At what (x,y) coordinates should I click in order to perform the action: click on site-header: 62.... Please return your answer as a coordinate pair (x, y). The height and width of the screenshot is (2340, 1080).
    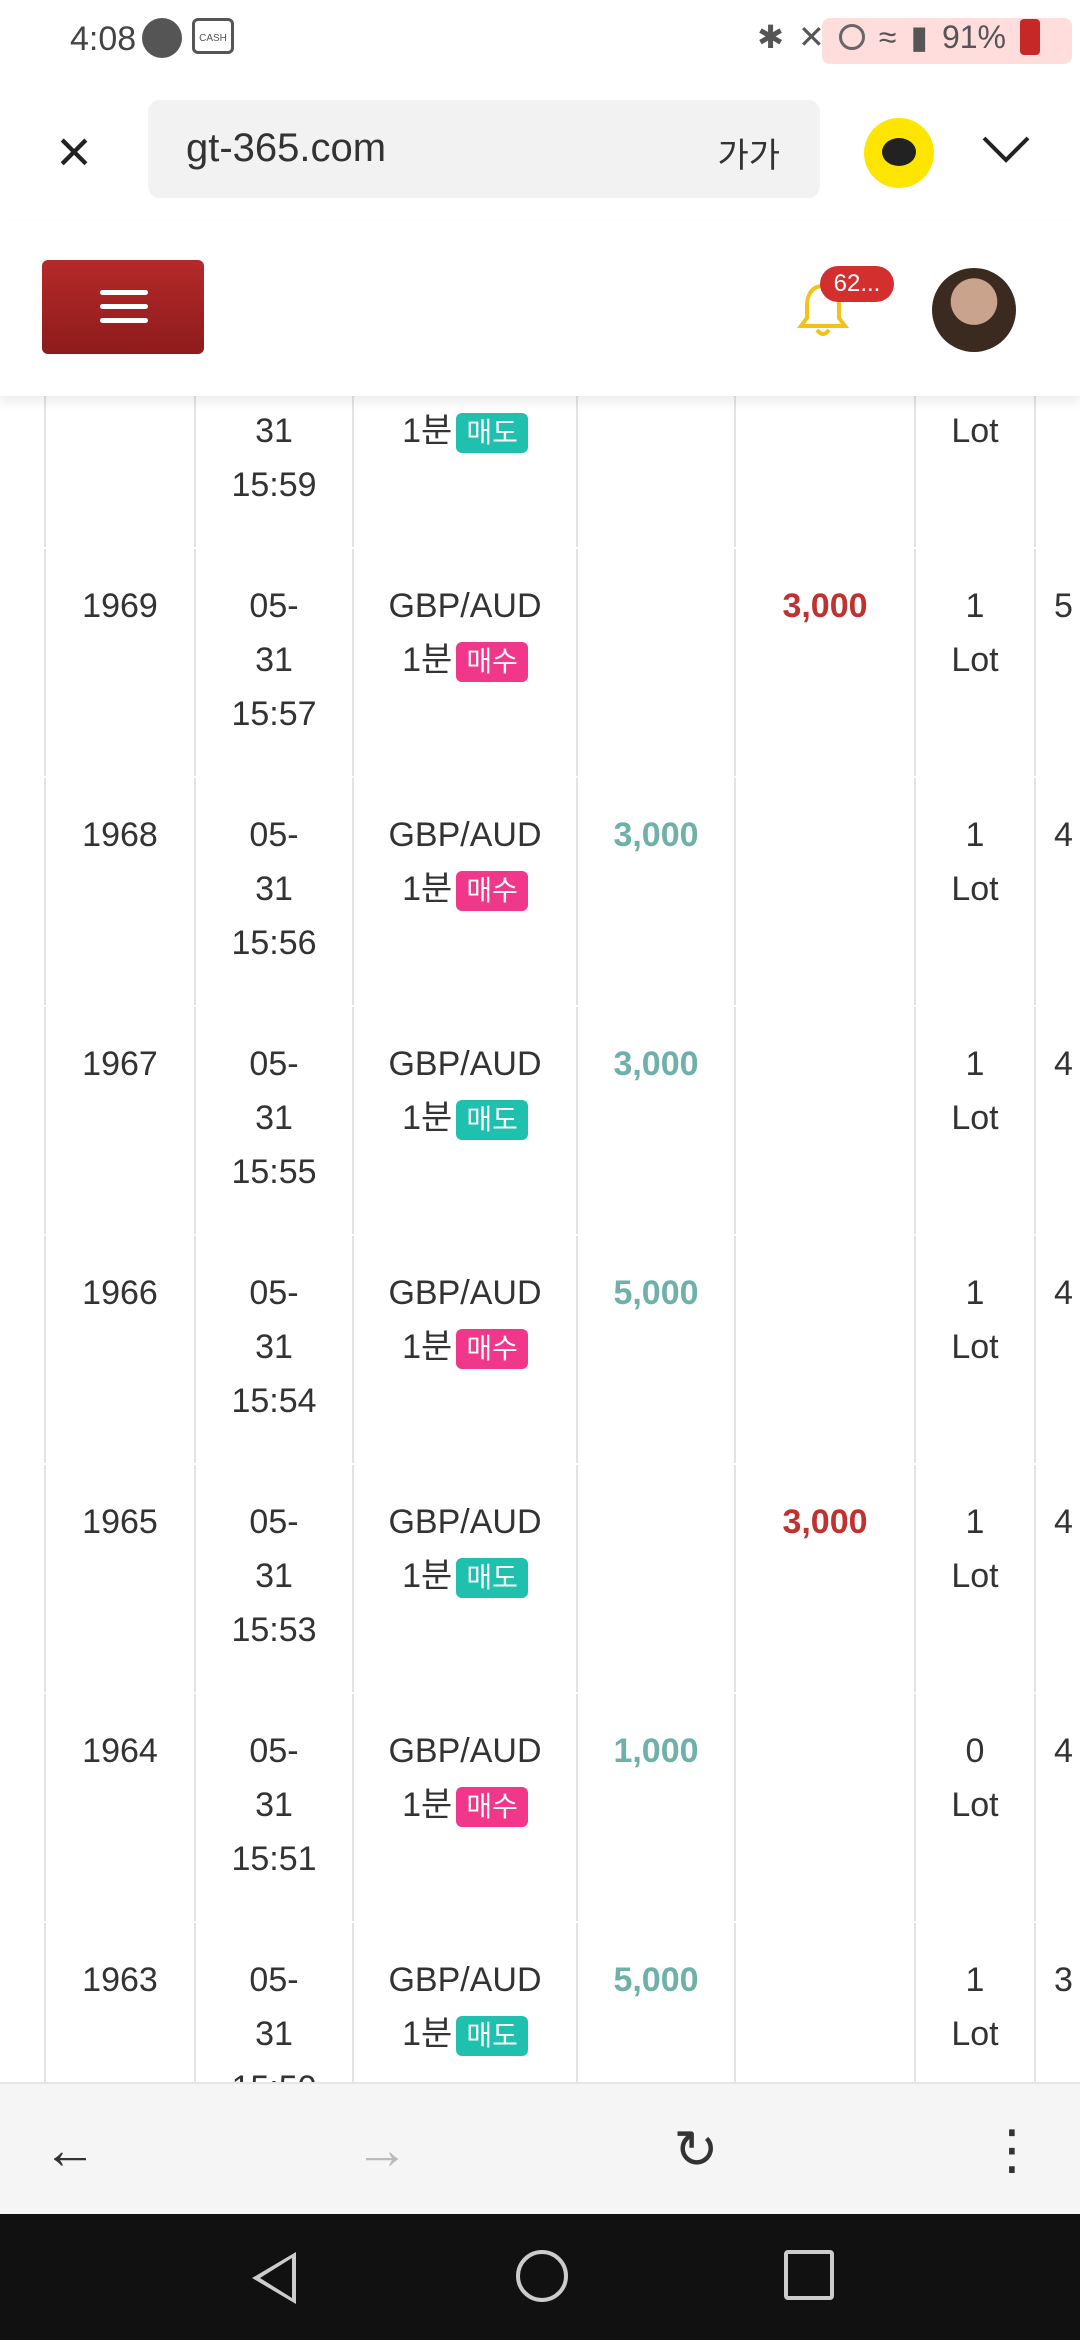
    Looking at the image, I should click on (540, 309).